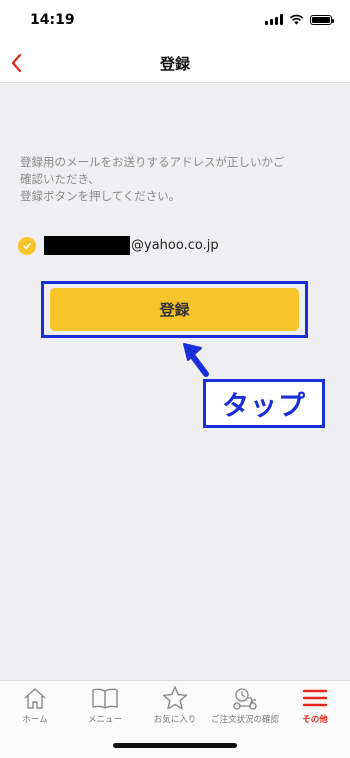  I want to click on page-title: 登録, so click(174, 64).